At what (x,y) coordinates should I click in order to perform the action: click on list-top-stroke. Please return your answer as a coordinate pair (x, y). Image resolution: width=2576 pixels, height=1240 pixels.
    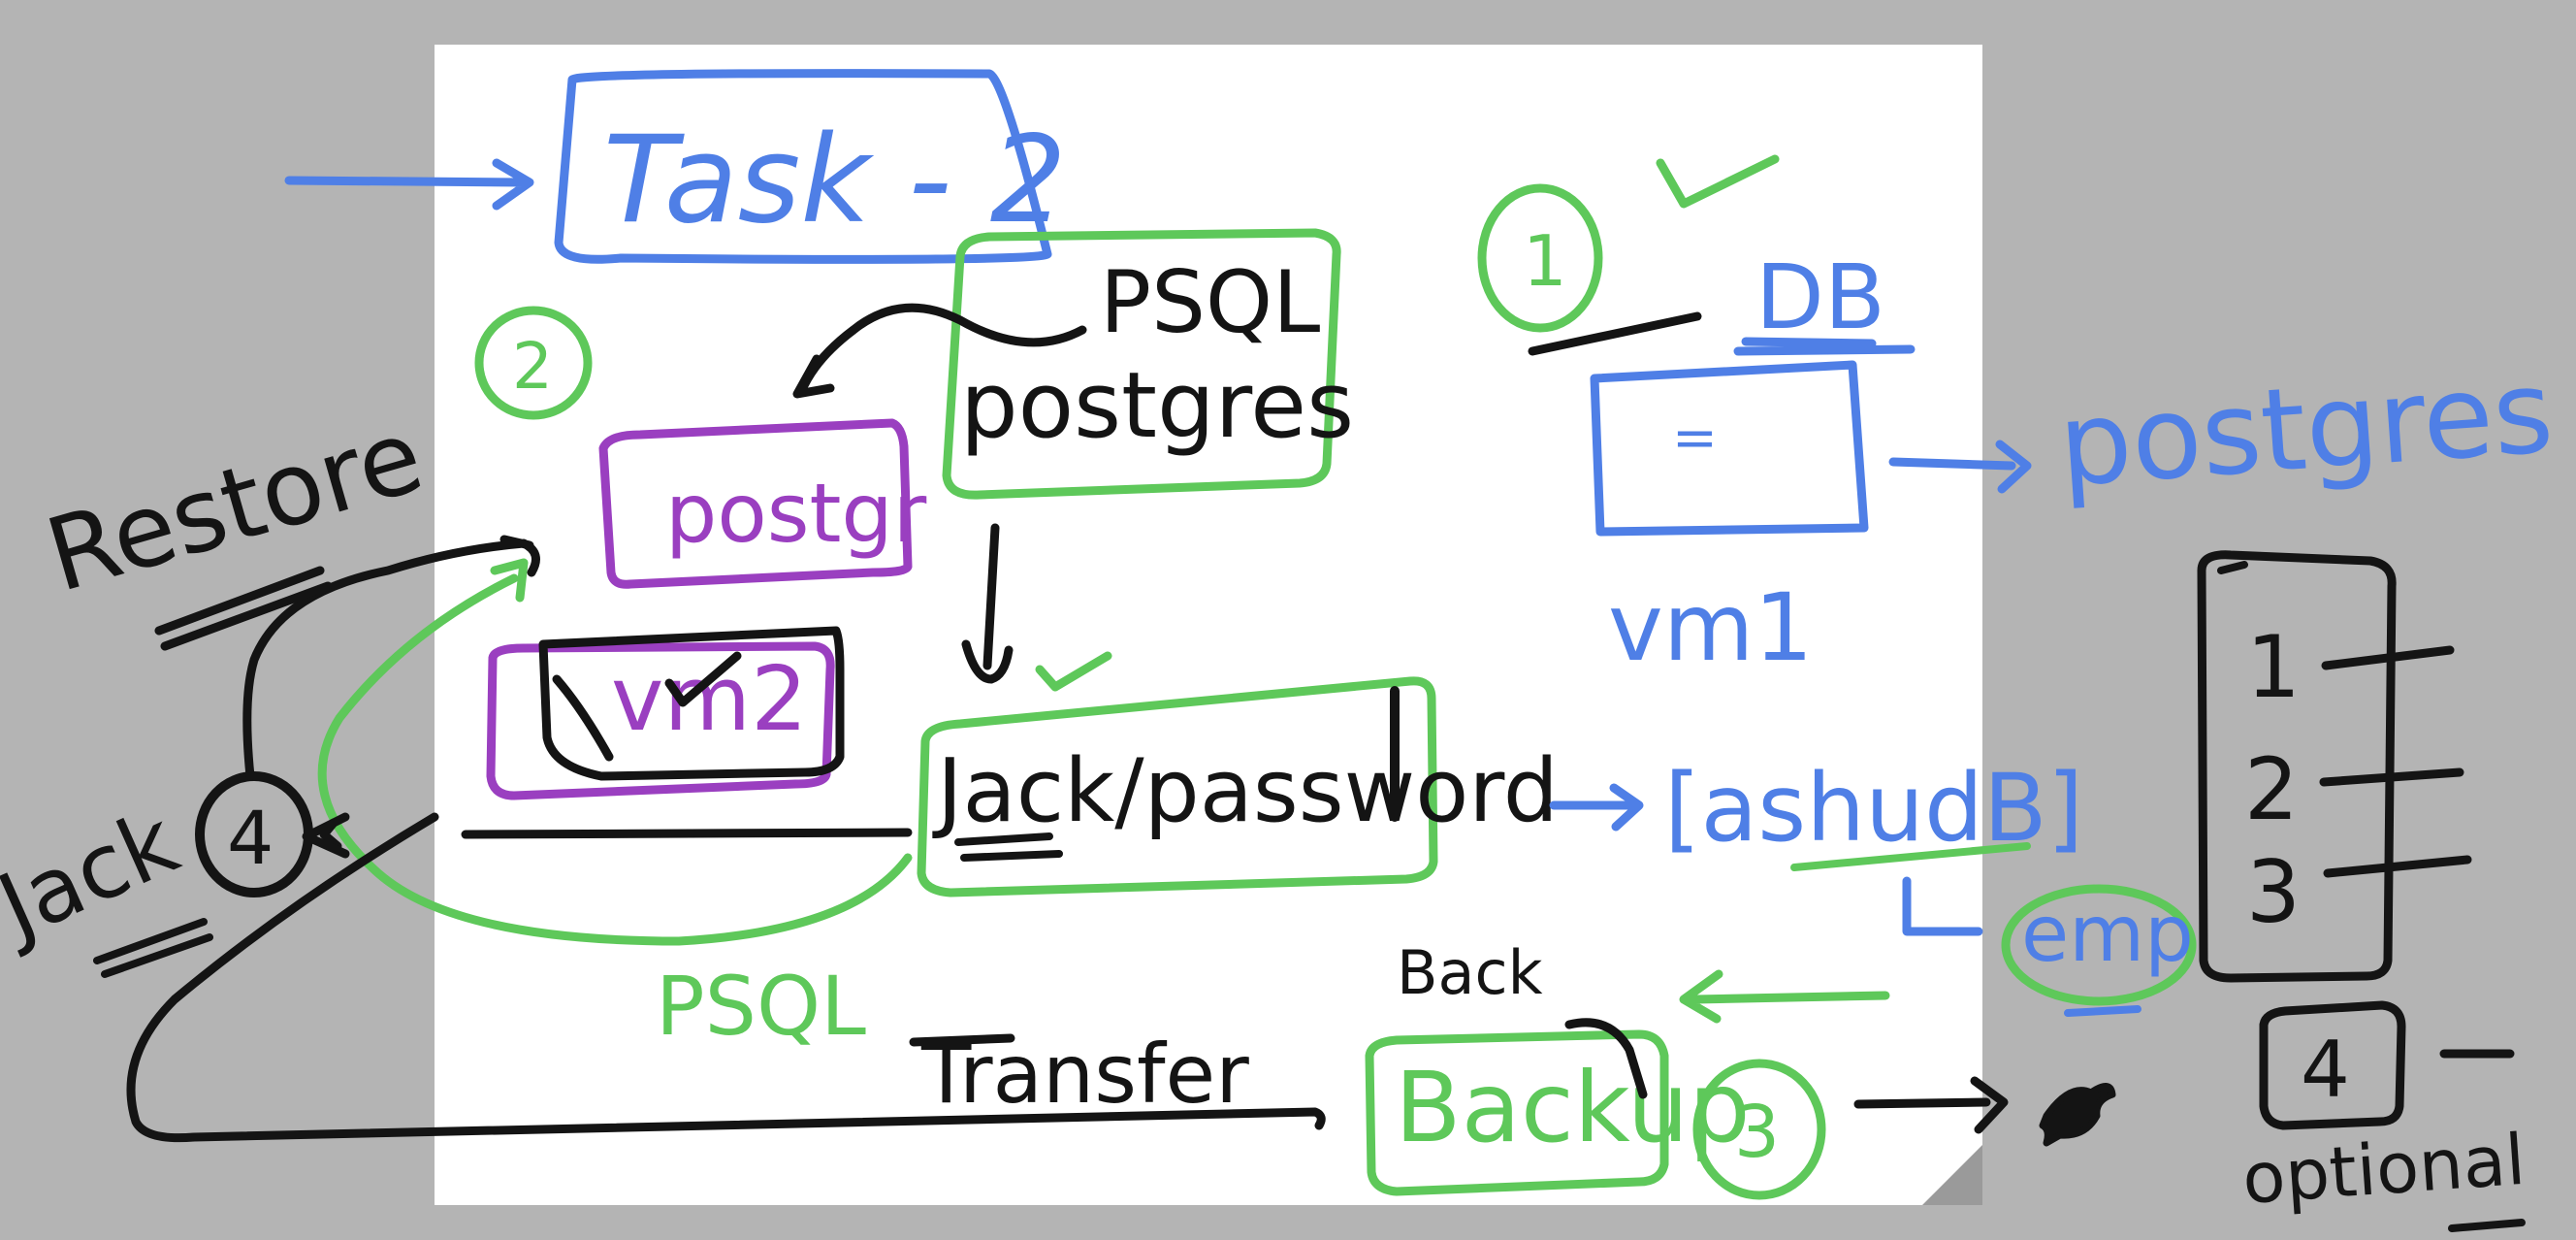
    Looking at the image, I should click on (2232, 568).